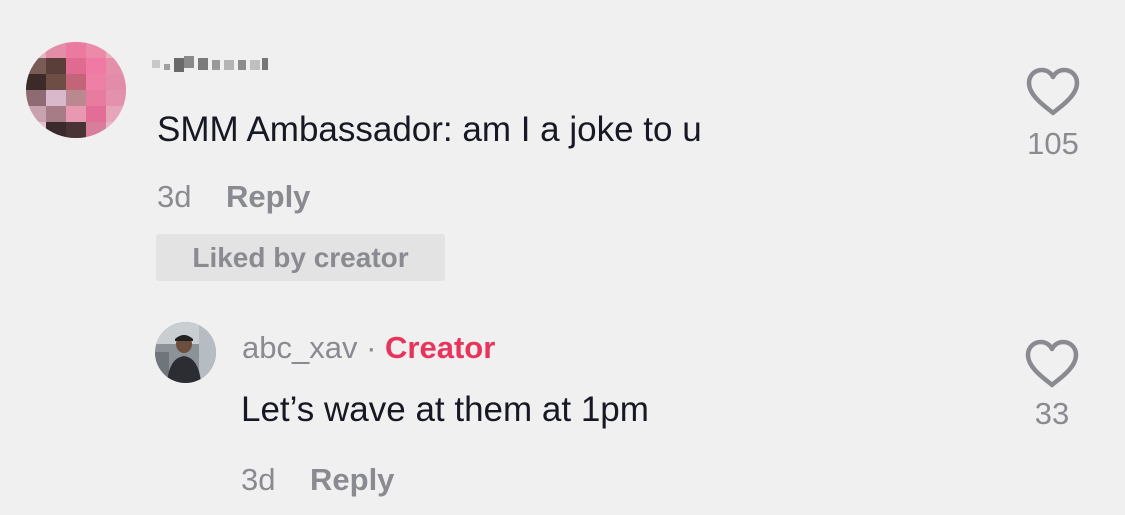 Image resolution: width=1125 pixels, height=515 pixels. I want to click on reply-author-line: abc_xav · Creator, so click(368, 348).